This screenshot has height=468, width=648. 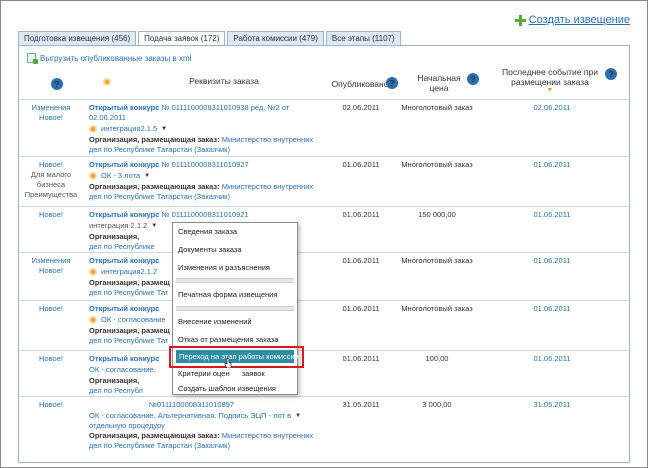 What do you see at coordinates (235, 373) in the screenshot?
I see `menu-evaluation-criteria: Критерии оцен заявок` at bounding box center [235, 373].